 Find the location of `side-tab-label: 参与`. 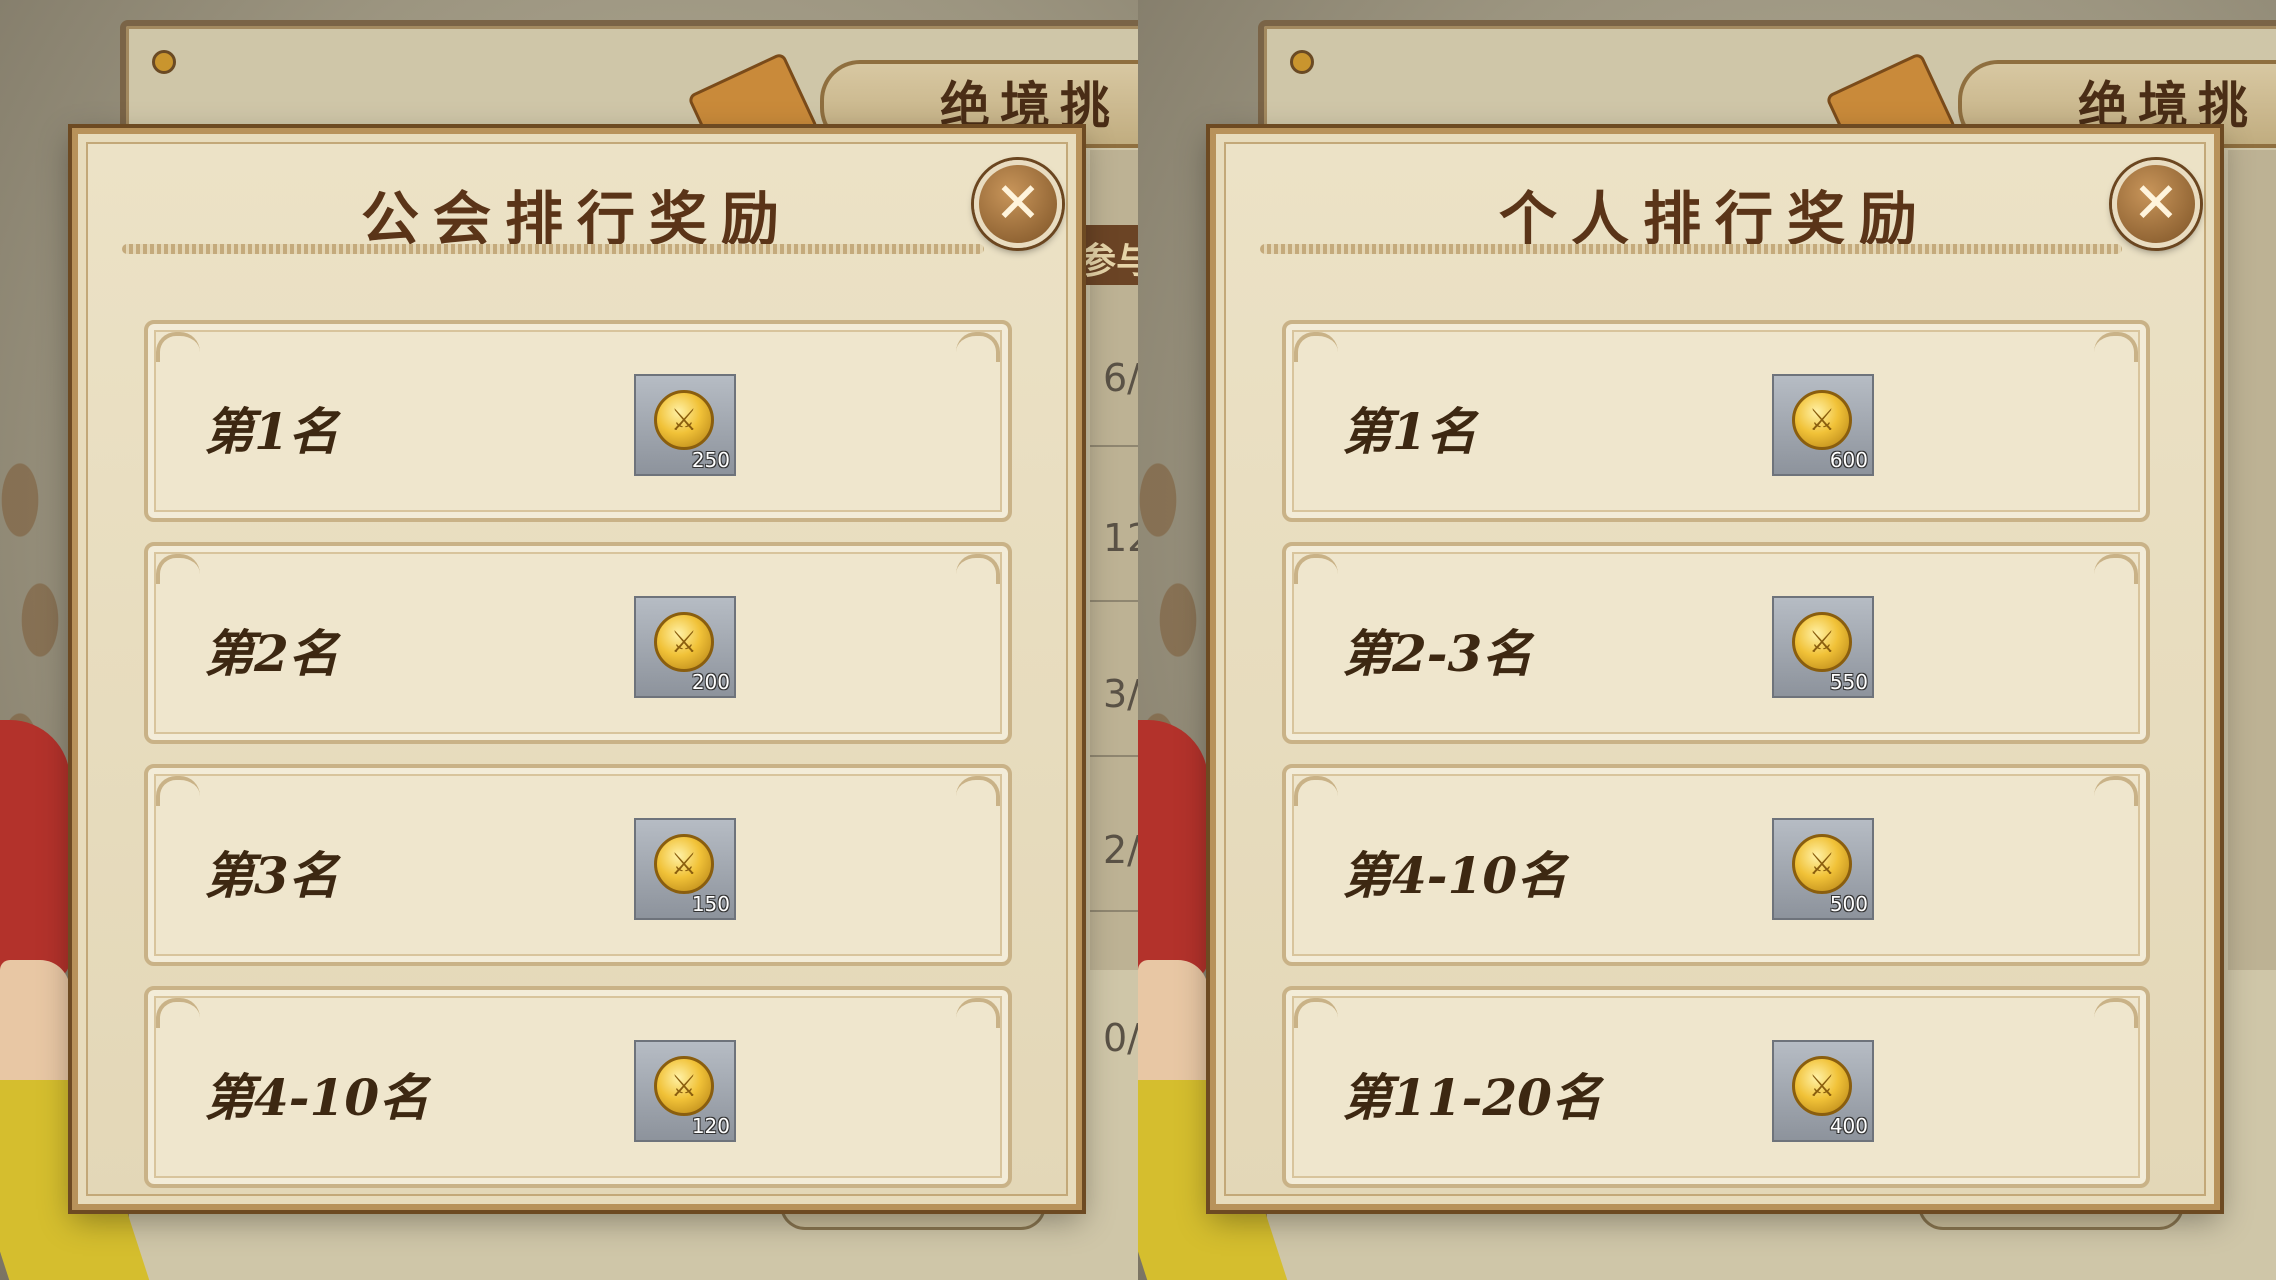

side-tab-label: 参与 is located at coordinates (1109, 261).